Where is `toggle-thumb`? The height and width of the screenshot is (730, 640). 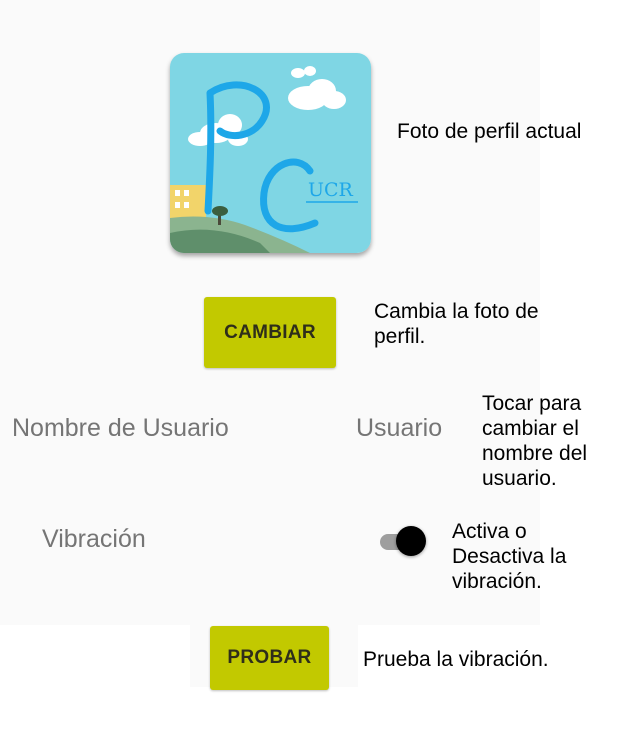
toggle-thumb is located at coordinates (411, 541).